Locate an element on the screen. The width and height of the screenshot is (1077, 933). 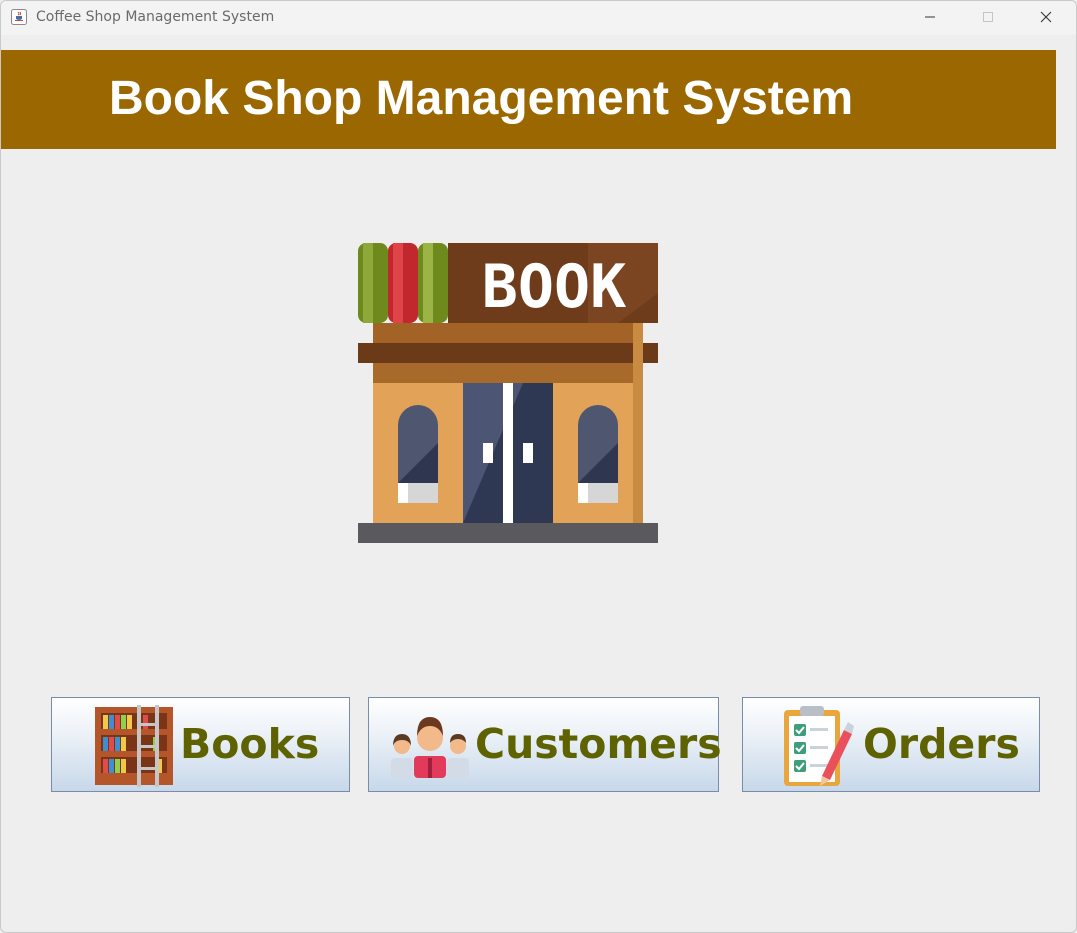
customers-button: Customers is located at coordinates (545, 744).